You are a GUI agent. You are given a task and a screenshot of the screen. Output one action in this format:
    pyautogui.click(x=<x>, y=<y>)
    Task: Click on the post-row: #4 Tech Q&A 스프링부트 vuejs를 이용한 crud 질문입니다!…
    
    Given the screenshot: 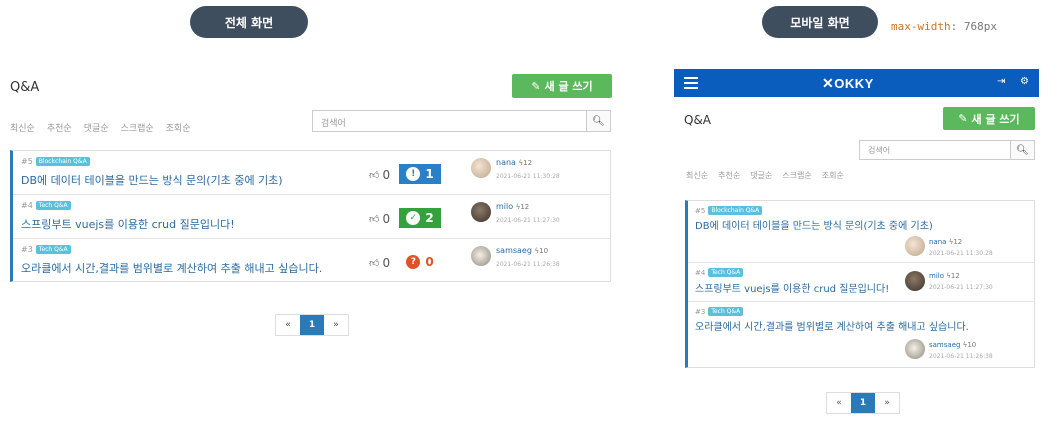 What is the action you would take?
    pyautogui.click(x=311, y=217)
    